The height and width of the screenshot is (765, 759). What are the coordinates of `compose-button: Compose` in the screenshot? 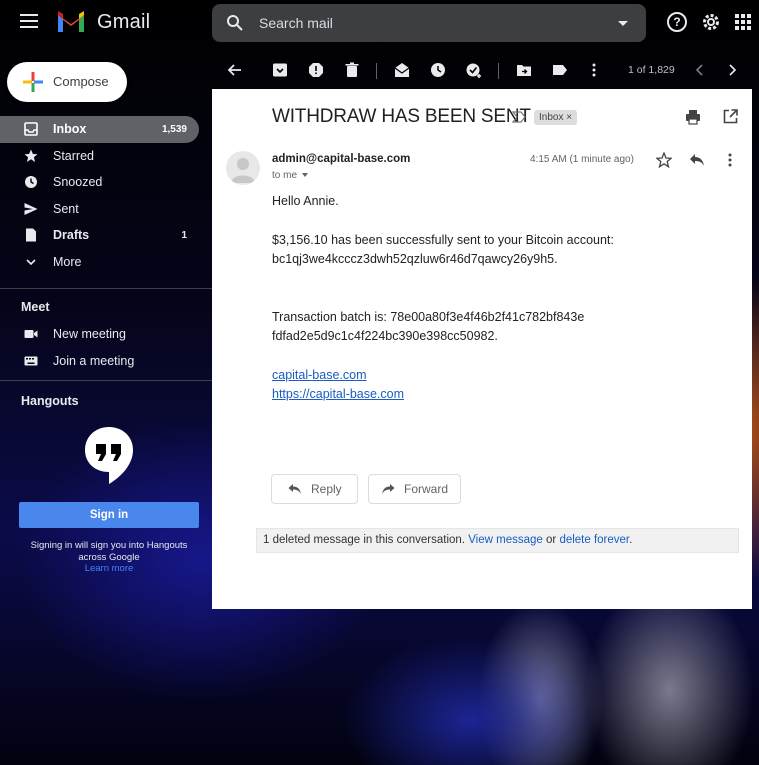 It's located at (67, 82).